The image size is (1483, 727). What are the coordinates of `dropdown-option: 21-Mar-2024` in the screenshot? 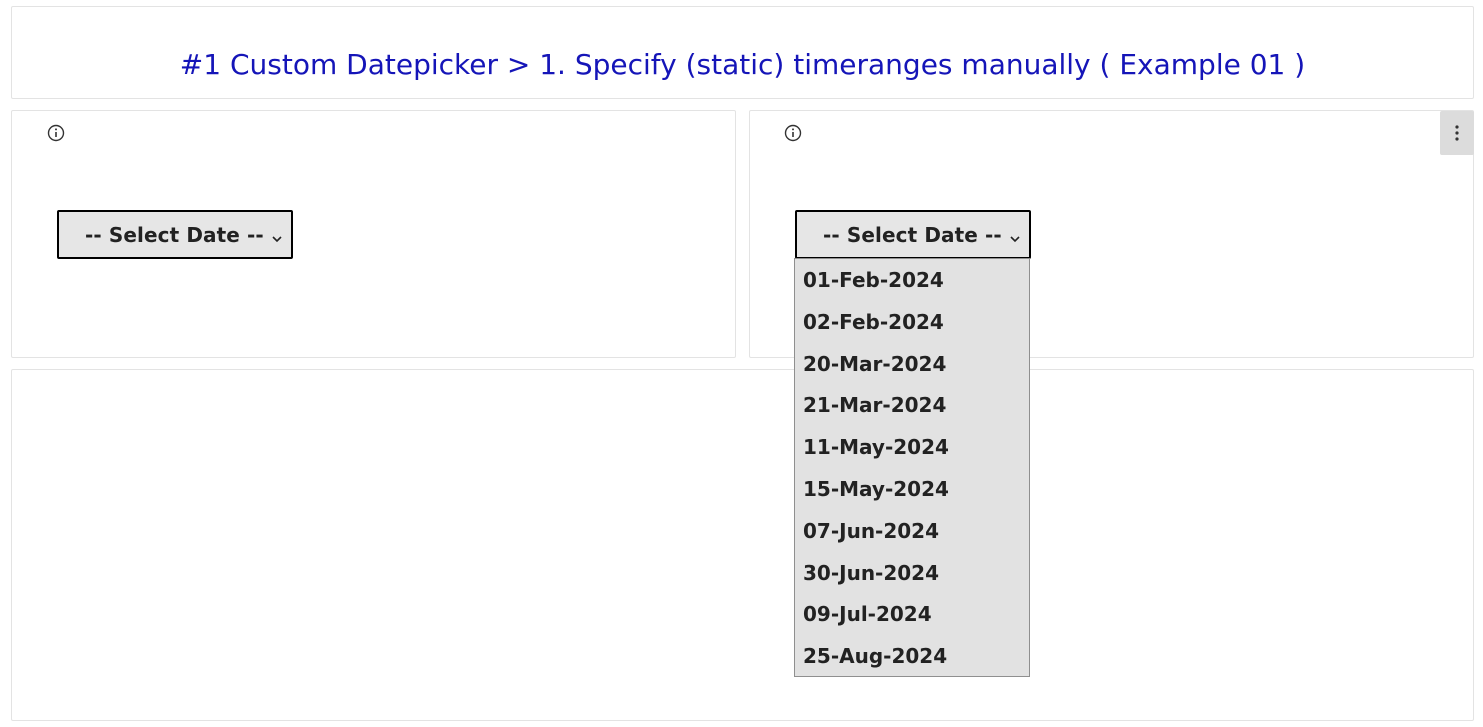 It's located at (912, 405).